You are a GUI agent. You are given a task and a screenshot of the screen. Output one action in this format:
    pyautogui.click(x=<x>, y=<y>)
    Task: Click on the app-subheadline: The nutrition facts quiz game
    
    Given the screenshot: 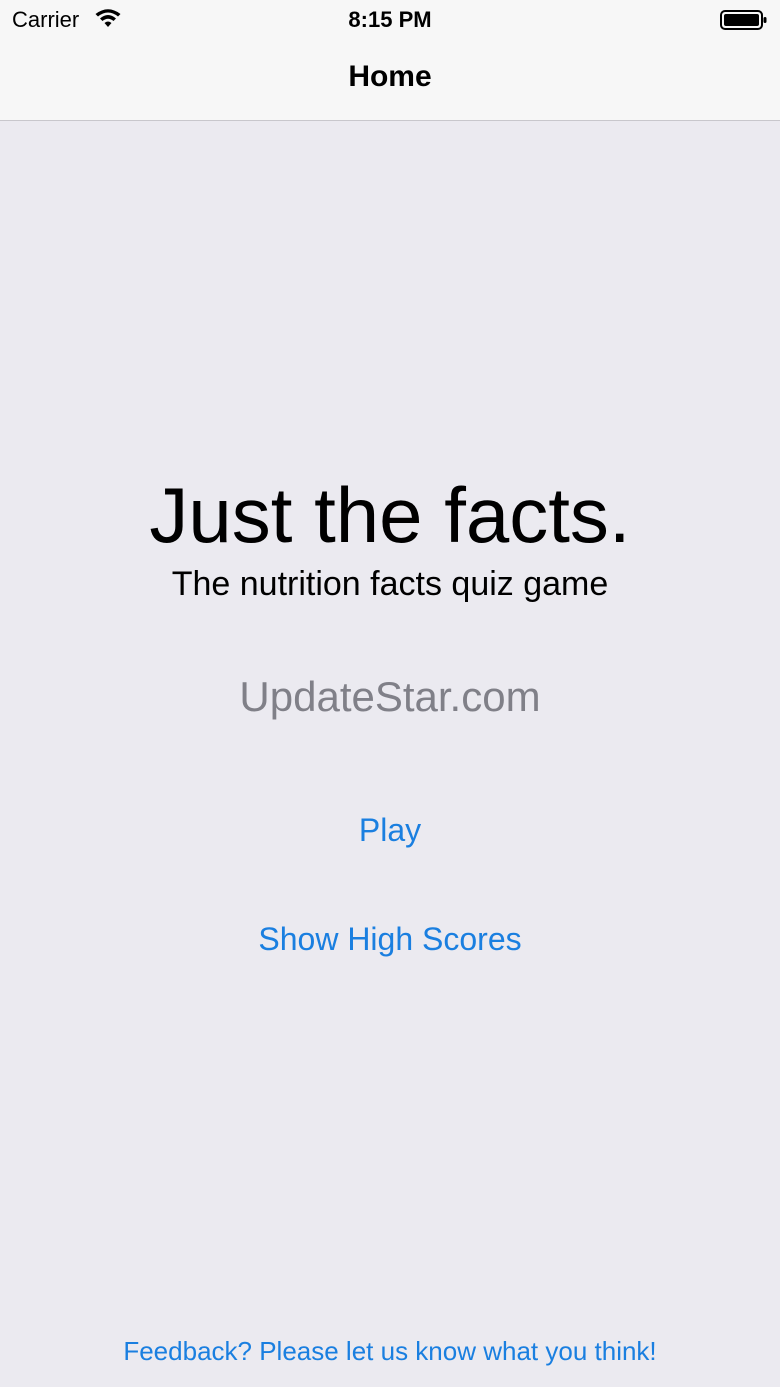 What is the action you would take?
    pyautogui.click(x=390, y=584)
    